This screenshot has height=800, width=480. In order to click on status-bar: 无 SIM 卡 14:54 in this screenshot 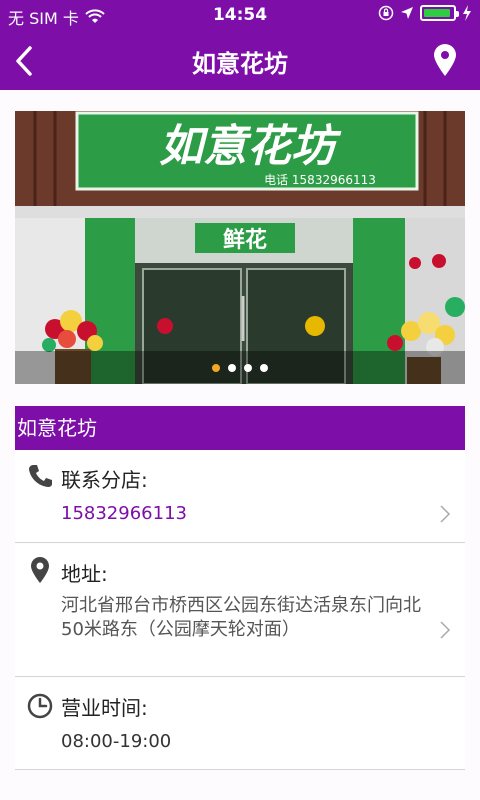, I will do `click(240, 15)`.